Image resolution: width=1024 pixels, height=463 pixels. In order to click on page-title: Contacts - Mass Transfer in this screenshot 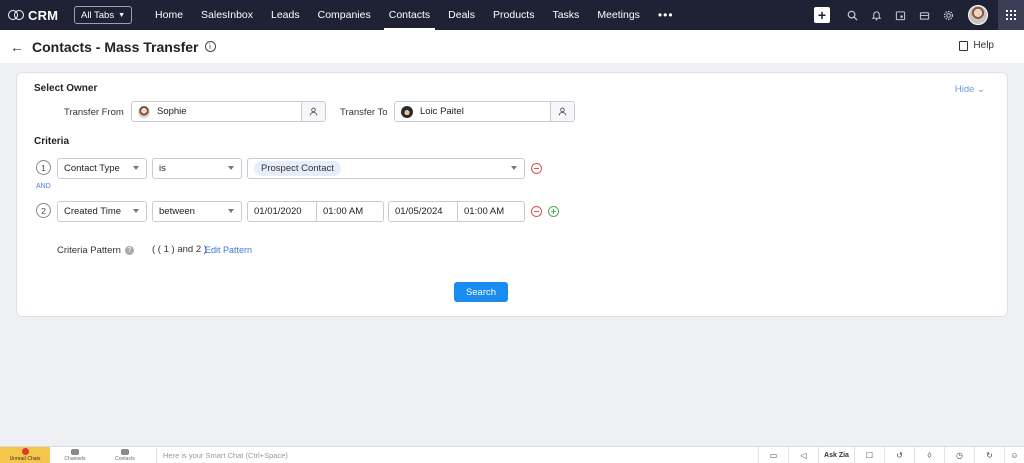, I will do `click(115, 46)`.